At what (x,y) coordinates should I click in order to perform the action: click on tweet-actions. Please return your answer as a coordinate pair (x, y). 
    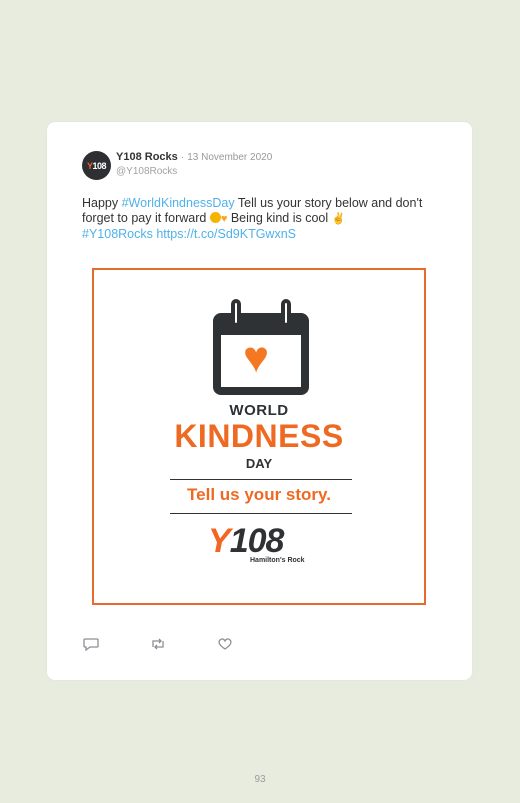
    Looking at the image, I should click on (163, 644).